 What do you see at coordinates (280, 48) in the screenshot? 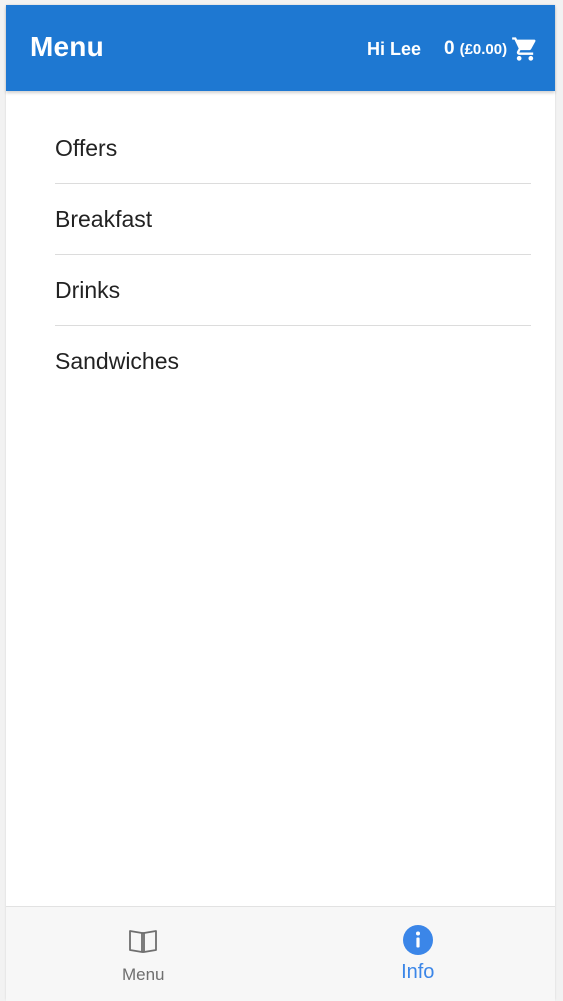
I see `app-bar: Menu Hi Lee 0 (£0.00)` at bounding box center [280, 48].